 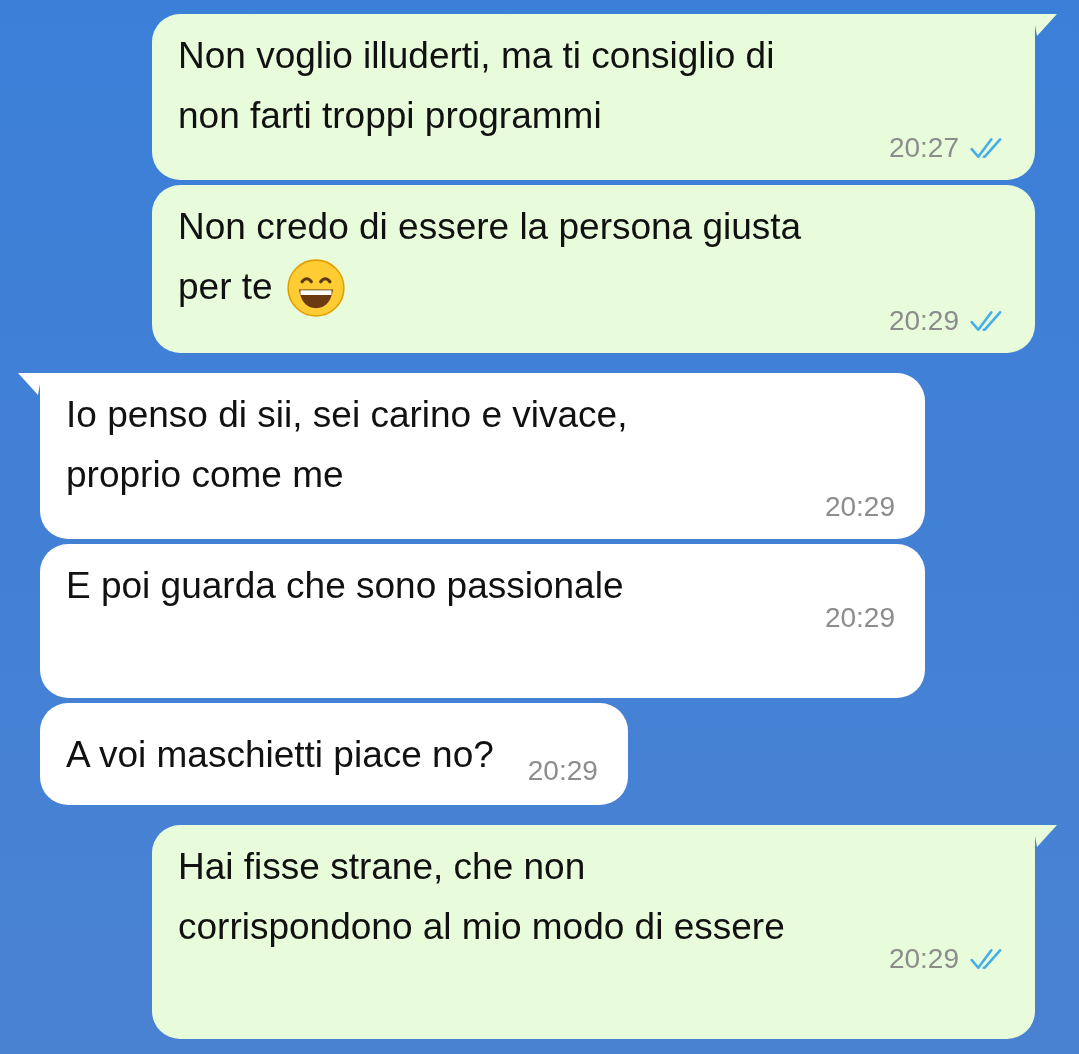 I want to click on message-text: A voi maschietti piace no?, so click(x=280, y=754).